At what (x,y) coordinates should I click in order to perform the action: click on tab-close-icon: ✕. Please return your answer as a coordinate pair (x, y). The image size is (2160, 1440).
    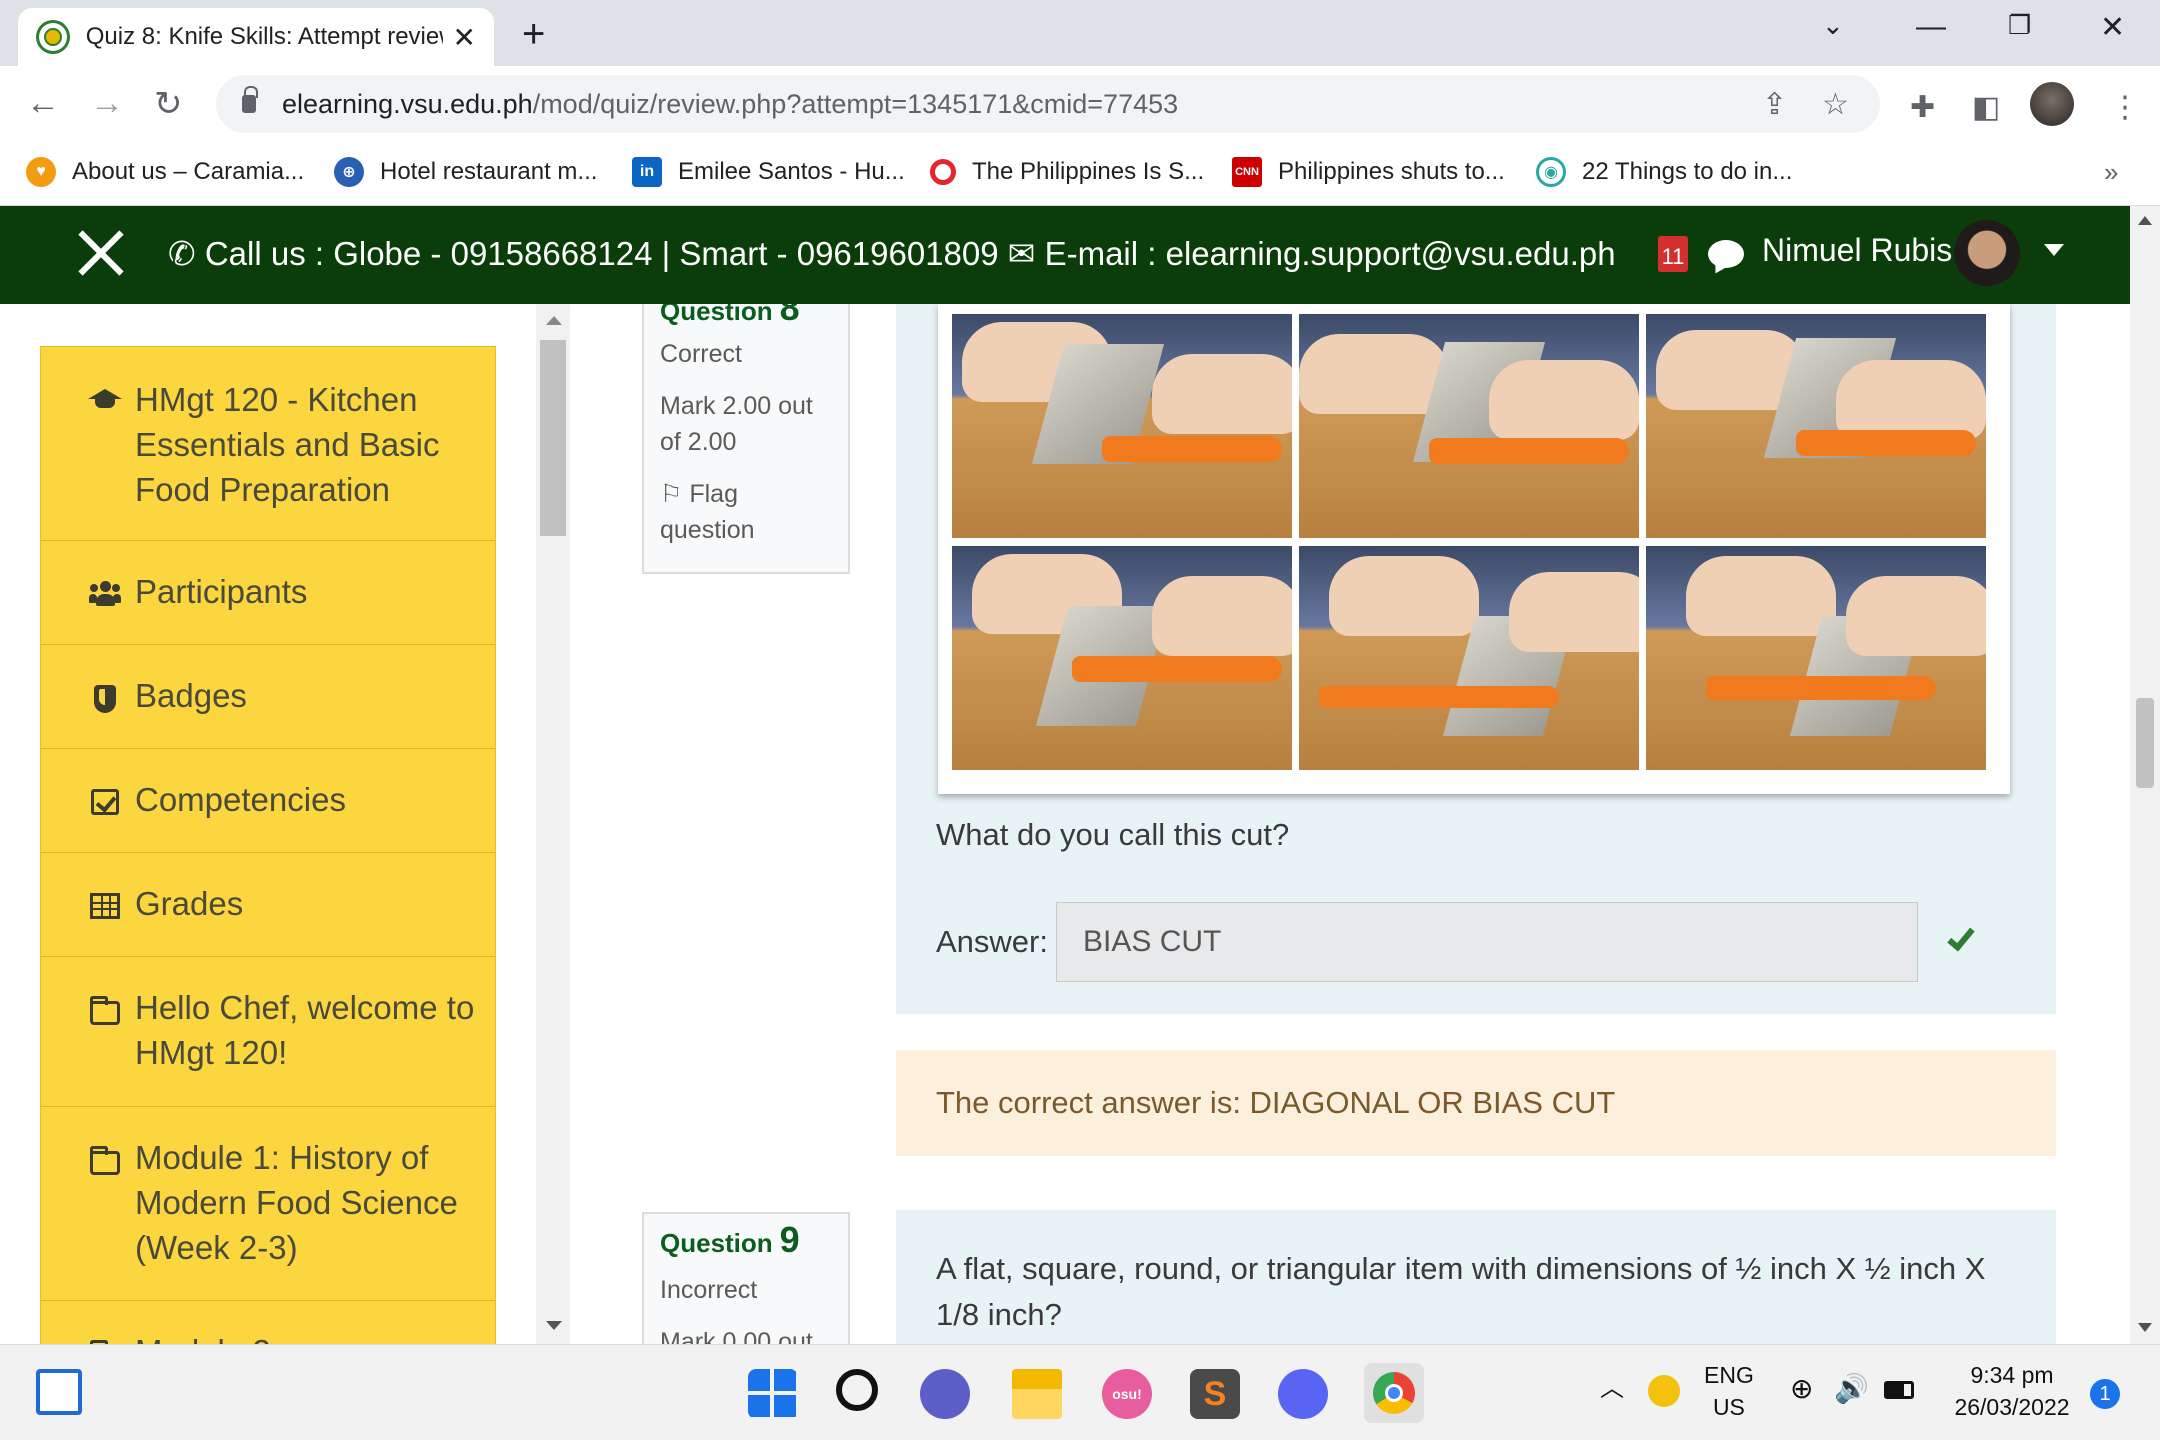
    Looking at the image, I should click on (464, 37).